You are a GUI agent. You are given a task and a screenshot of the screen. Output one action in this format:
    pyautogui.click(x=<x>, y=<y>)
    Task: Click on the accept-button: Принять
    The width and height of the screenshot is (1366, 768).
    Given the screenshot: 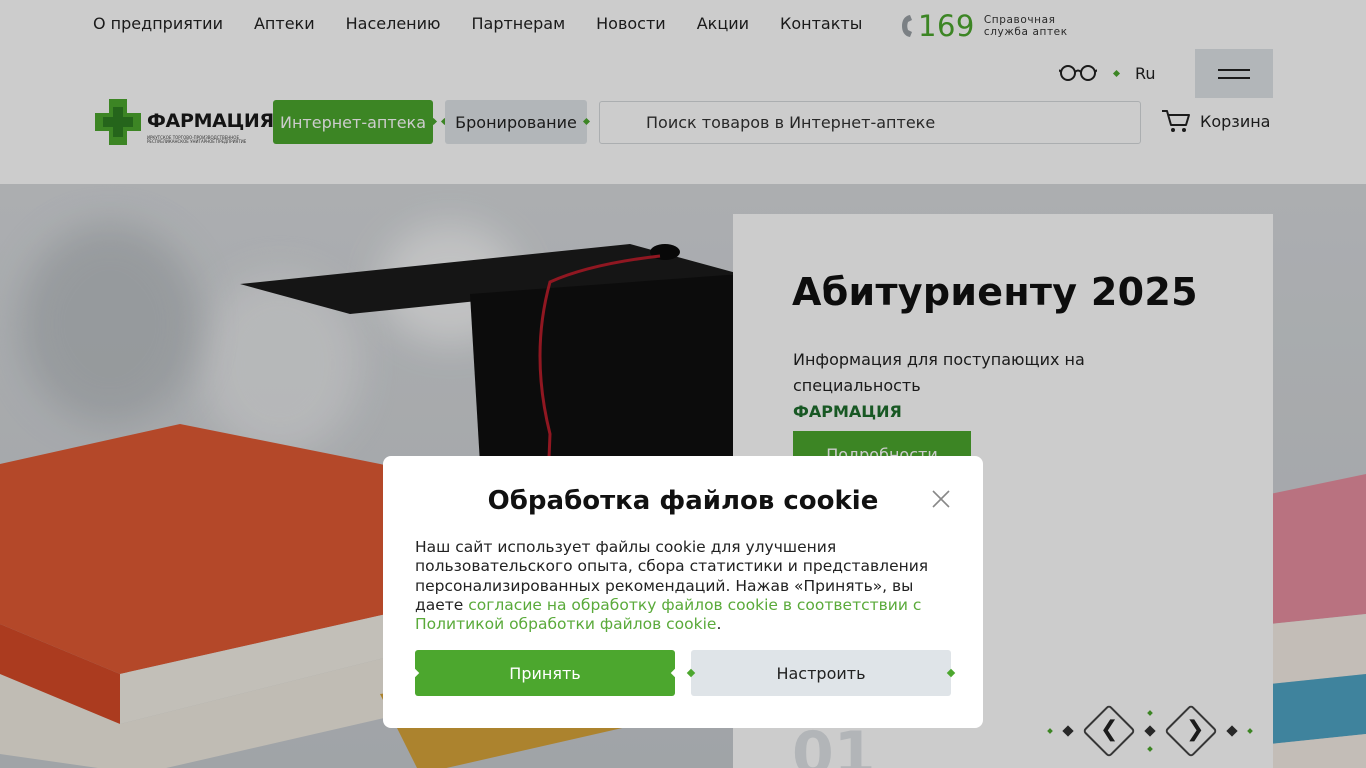 What is the action you would take?
    pyautogui.click(x=545, y=673)
    